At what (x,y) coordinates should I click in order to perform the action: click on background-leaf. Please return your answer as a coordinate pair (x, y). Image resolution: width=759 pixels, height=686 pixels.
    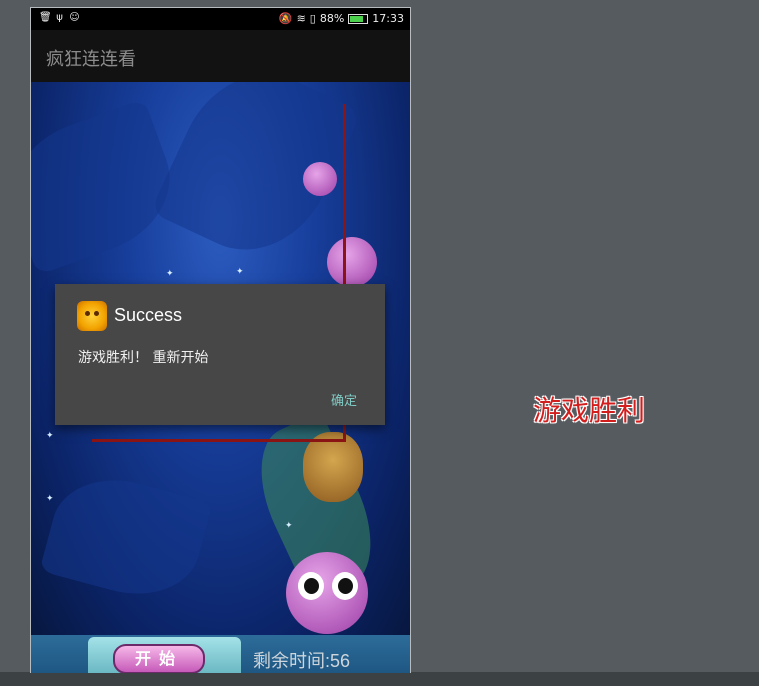
    Looking at the image, I should click on (126, 537).